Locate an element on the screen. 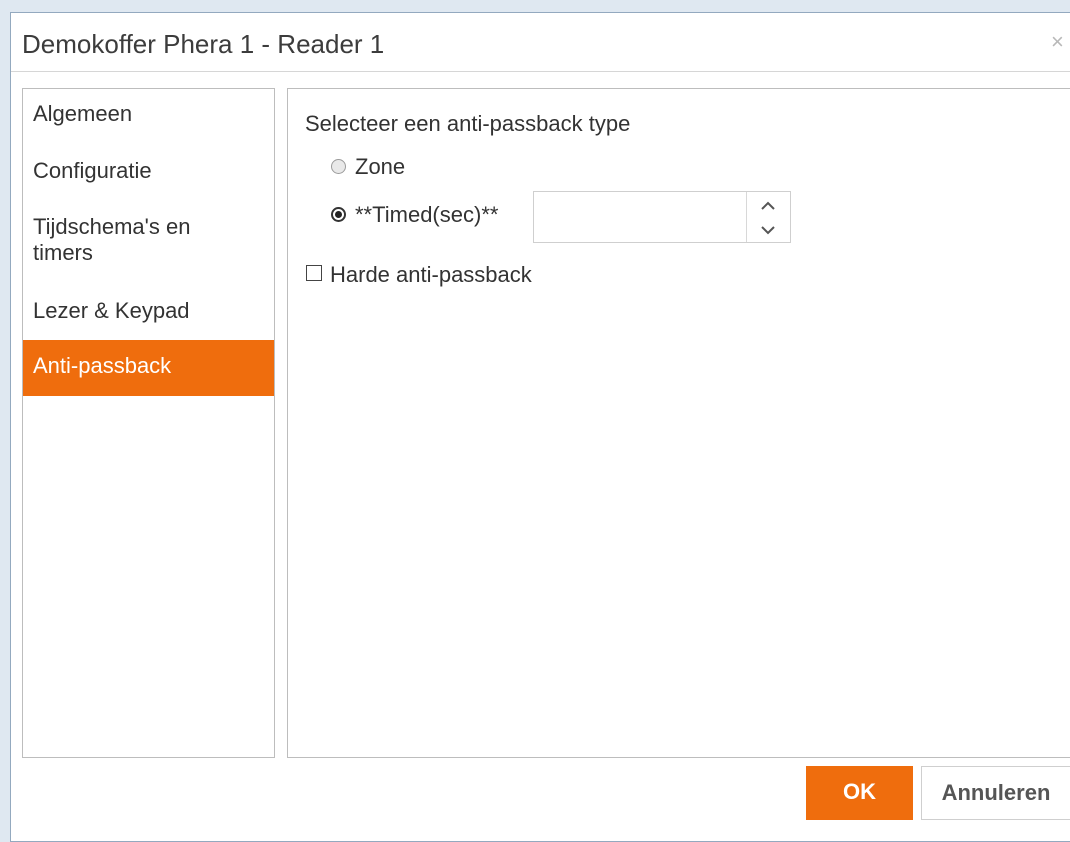 This screenshot has height=842, width=1070. timed-radio is located at coordinates (338, 214).